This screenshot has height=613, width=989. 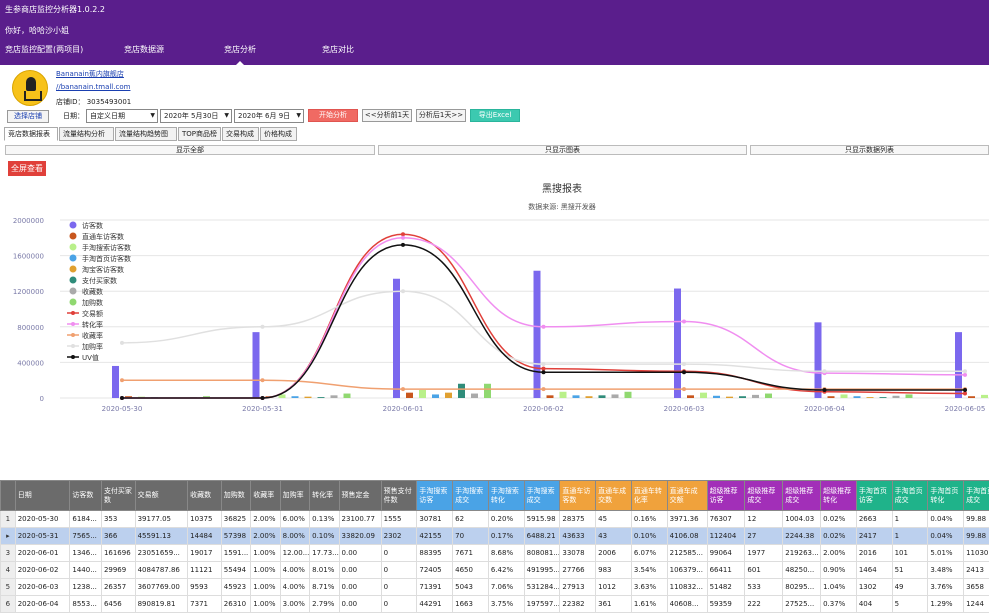 What do you see at coordinates (578, 496) in the screenshot?
I see `column-header: 直通车访客数` at bounding box center [578, 496].